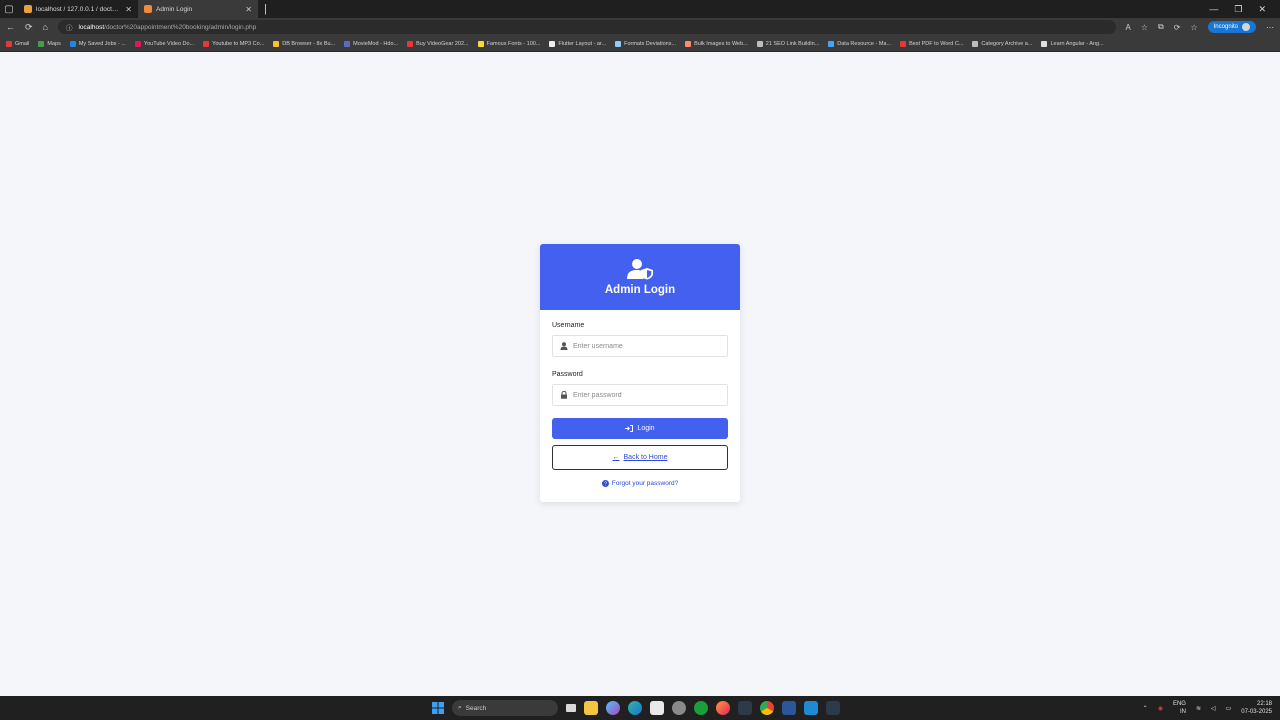  Describe the element at coordinates (640, 404) in the screenshot. I see `login-form: Username Password` at that location.